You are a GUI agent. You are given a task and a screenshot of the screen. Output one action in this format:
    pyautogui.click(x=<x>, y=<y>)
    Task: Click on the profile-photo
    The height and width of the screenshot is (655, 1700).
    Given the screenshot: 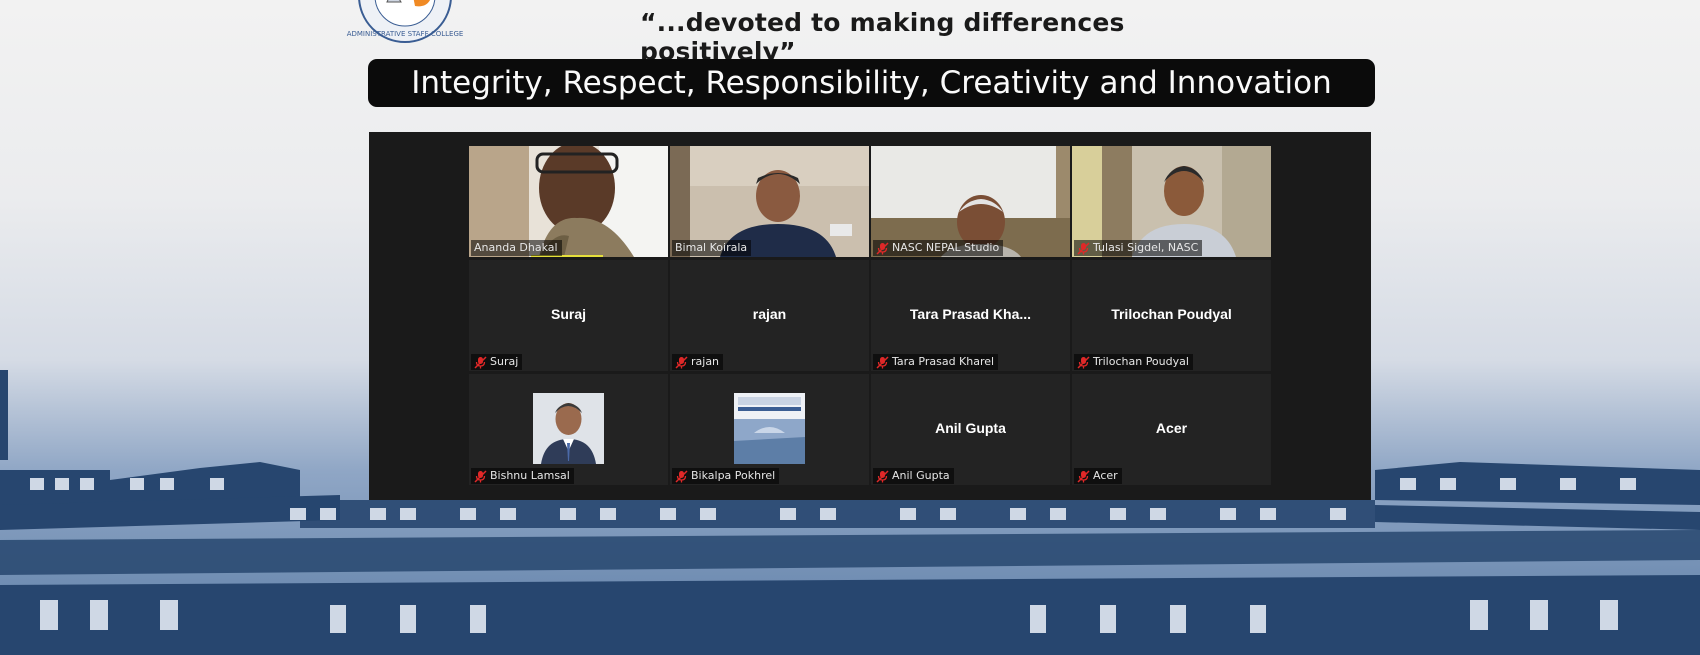 What is the action you would take?
    pyautogui.click(x=568, y=428)
    